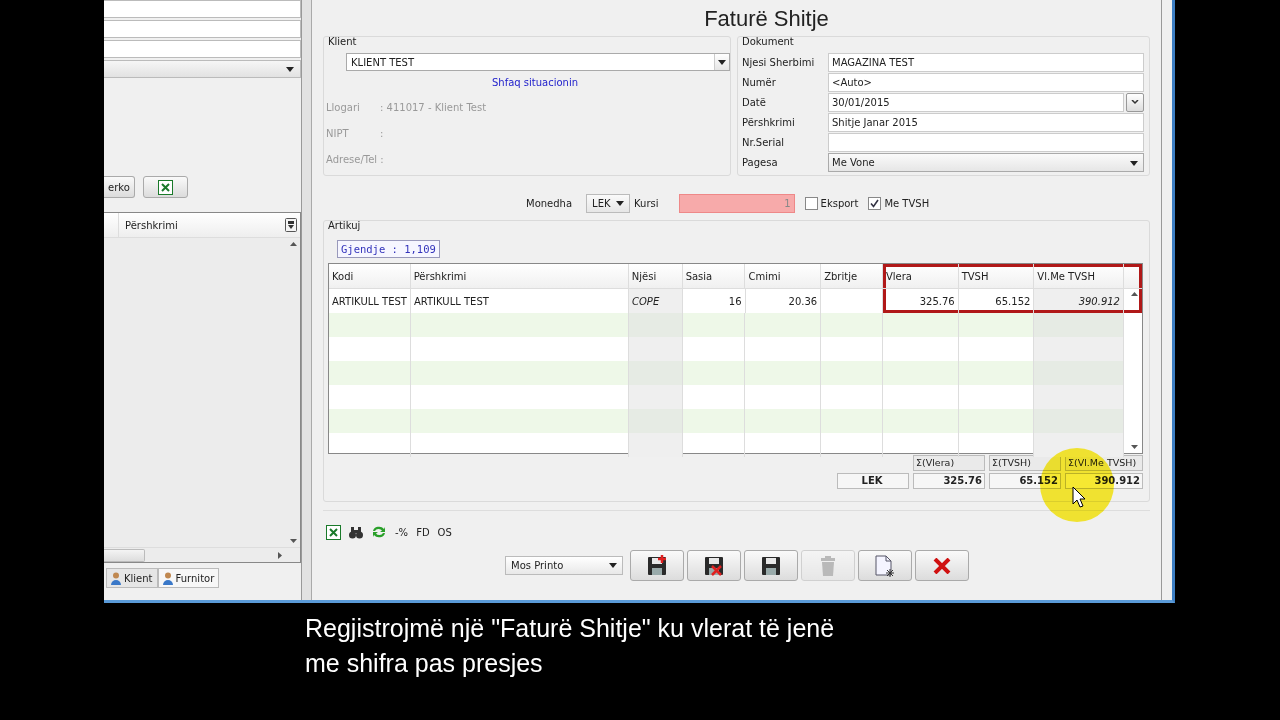  I want to click on field-label: Nr.Serial, so click(764, 142).